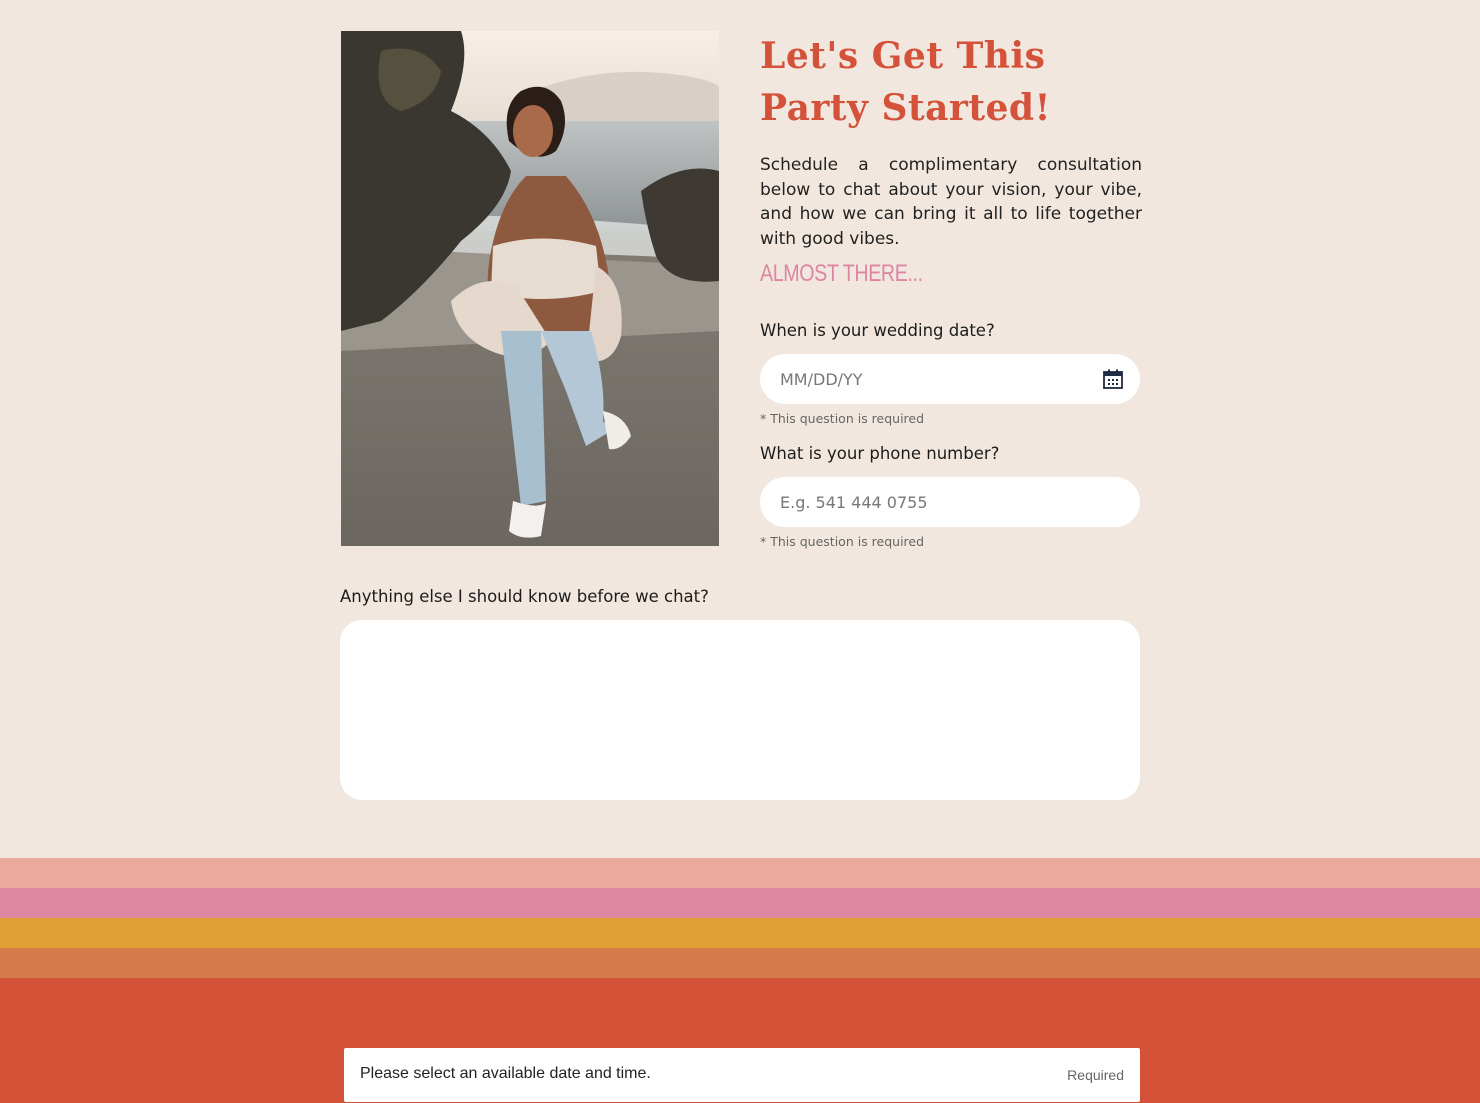 Image resolution: width=1480 pixels, height=1103 pixels. What do you see at coordinates (1113, 379) in the screenshot?
I see `calendar-icon` at bounding box center [1113, 379].